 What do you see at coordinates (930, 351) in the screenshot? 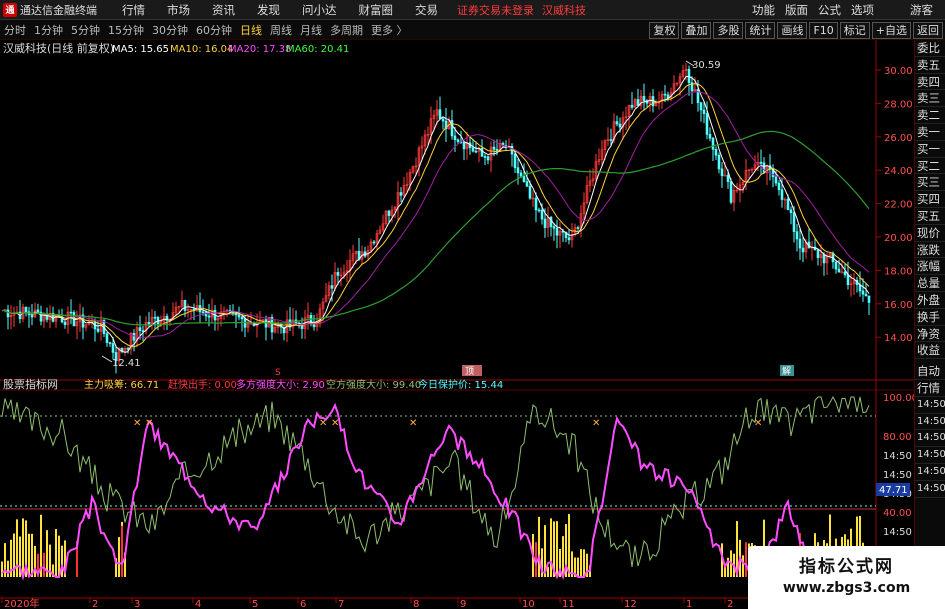
I see `side-quote-item: 收益` at bounding box center [930, 351].